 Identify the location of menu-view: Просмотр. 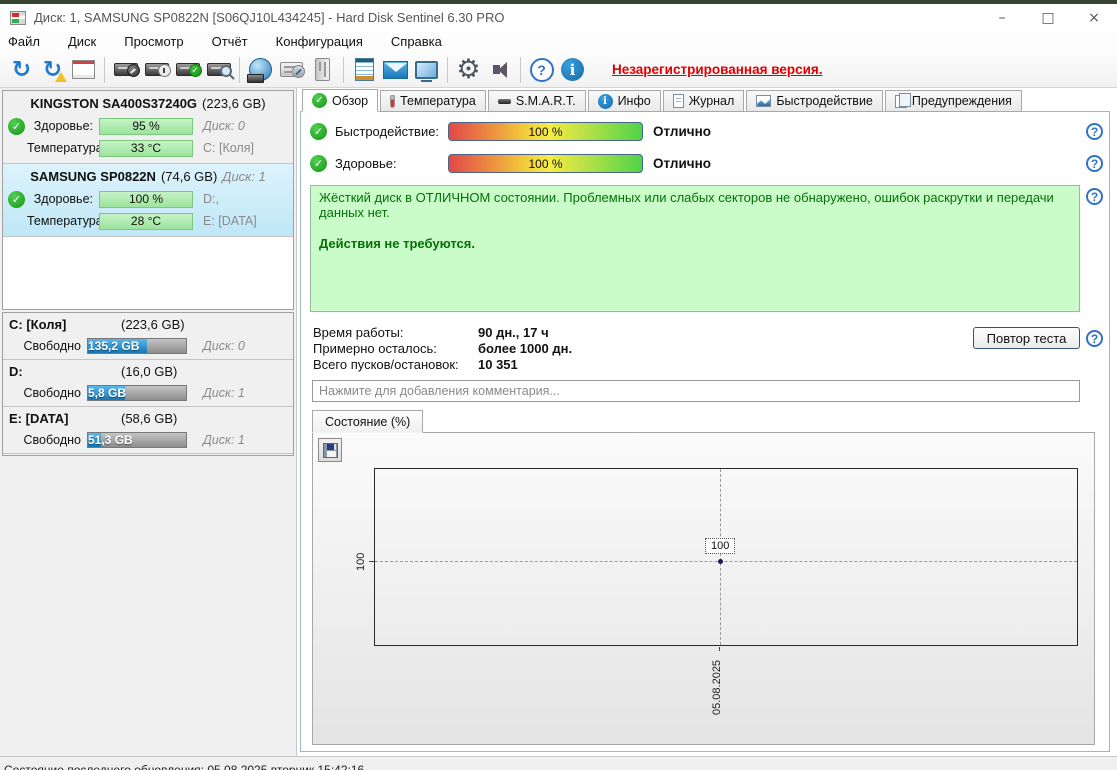
(160, 41).